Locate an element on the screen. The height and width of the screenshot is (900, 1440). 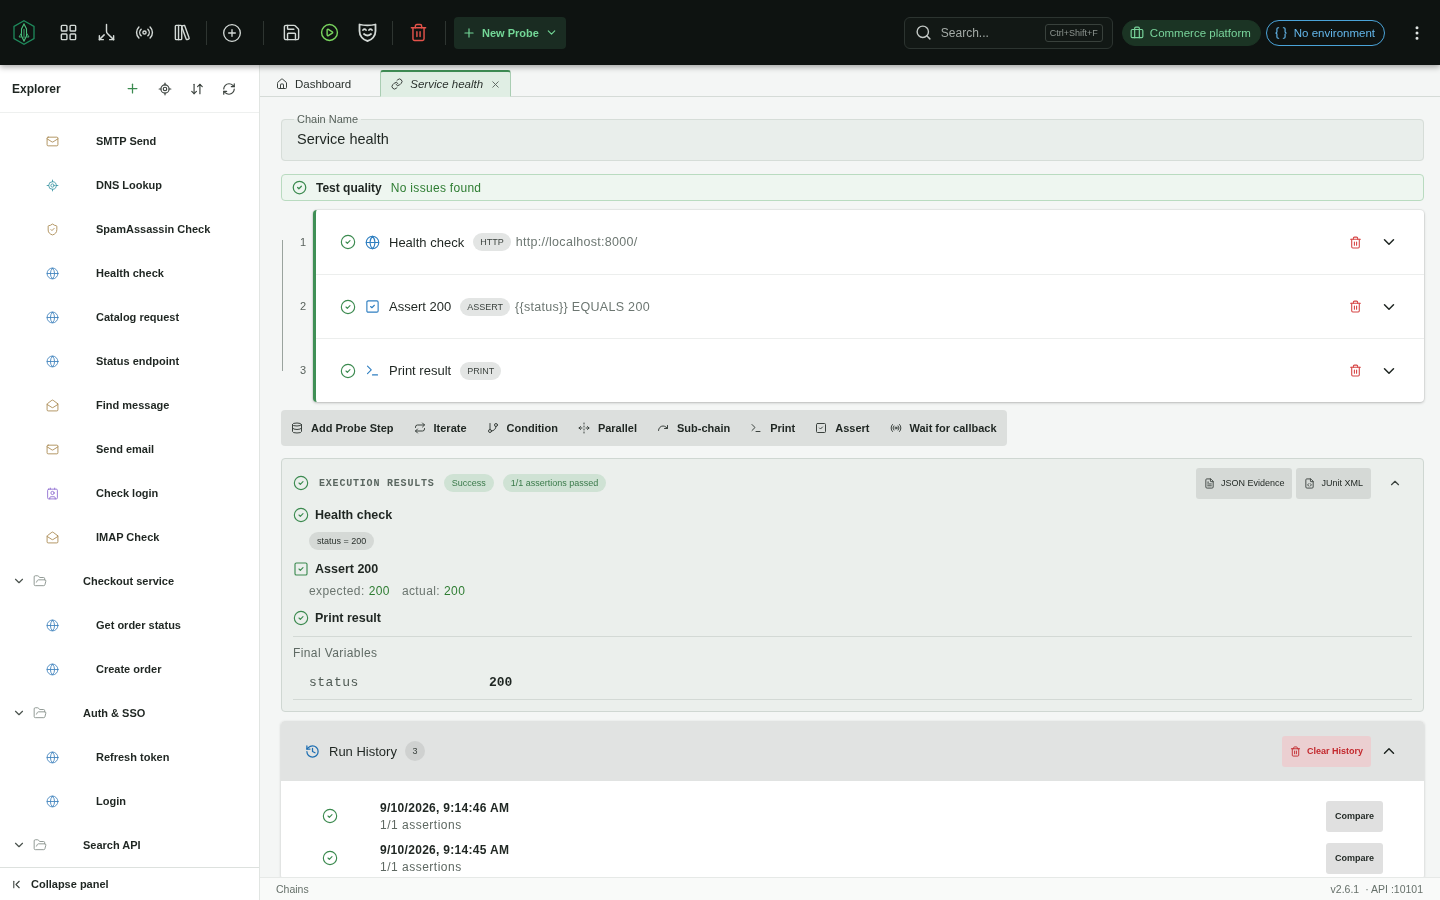
json-evidence-button: JSON Evidence is located at coordinates (1244, 483).